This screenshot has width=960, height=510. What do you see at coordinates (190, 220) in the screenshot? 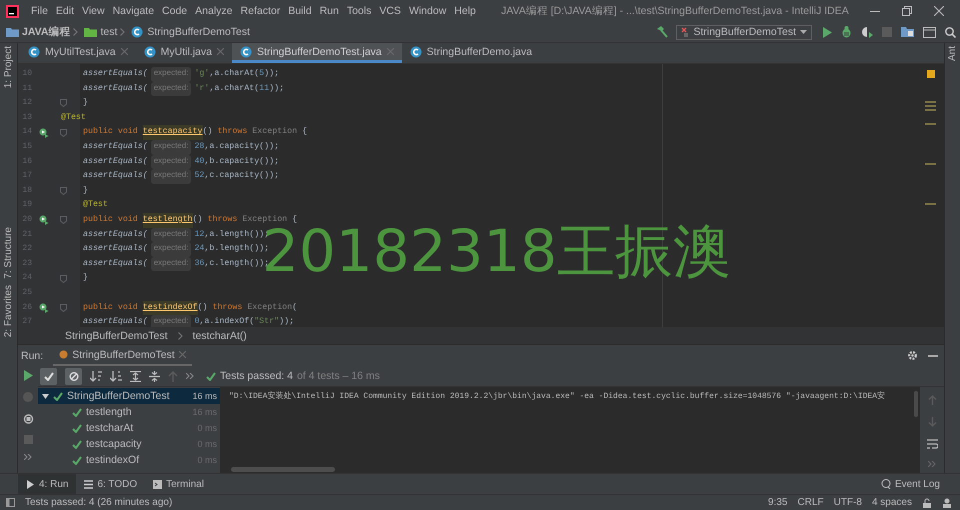
I see `code-line: public void testlength() throws Exception {` at bounding box center [190, 220].